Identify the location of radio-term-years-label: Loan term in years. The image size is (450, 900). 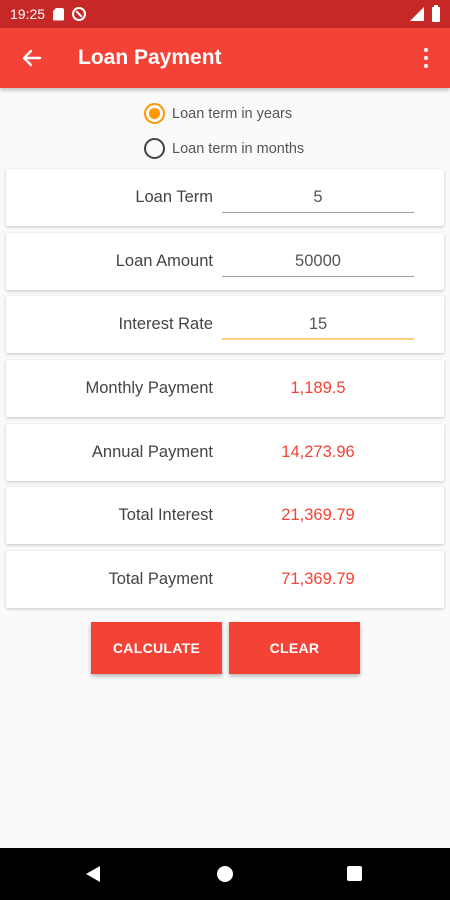
(232, 113).